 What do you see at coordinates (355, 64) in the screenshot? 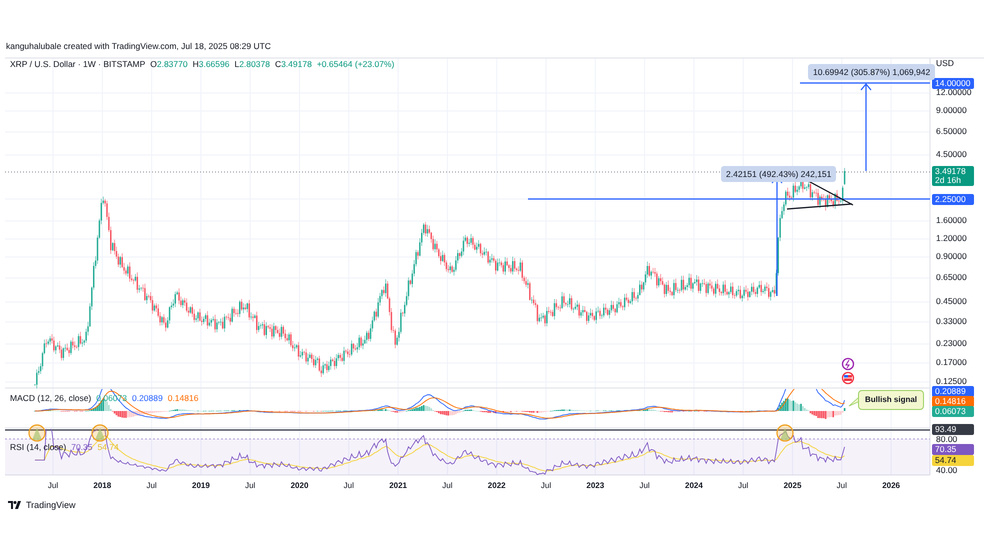
I see `price-change: +0.65464 (+23.07%)` at bounding box center [355, 64].